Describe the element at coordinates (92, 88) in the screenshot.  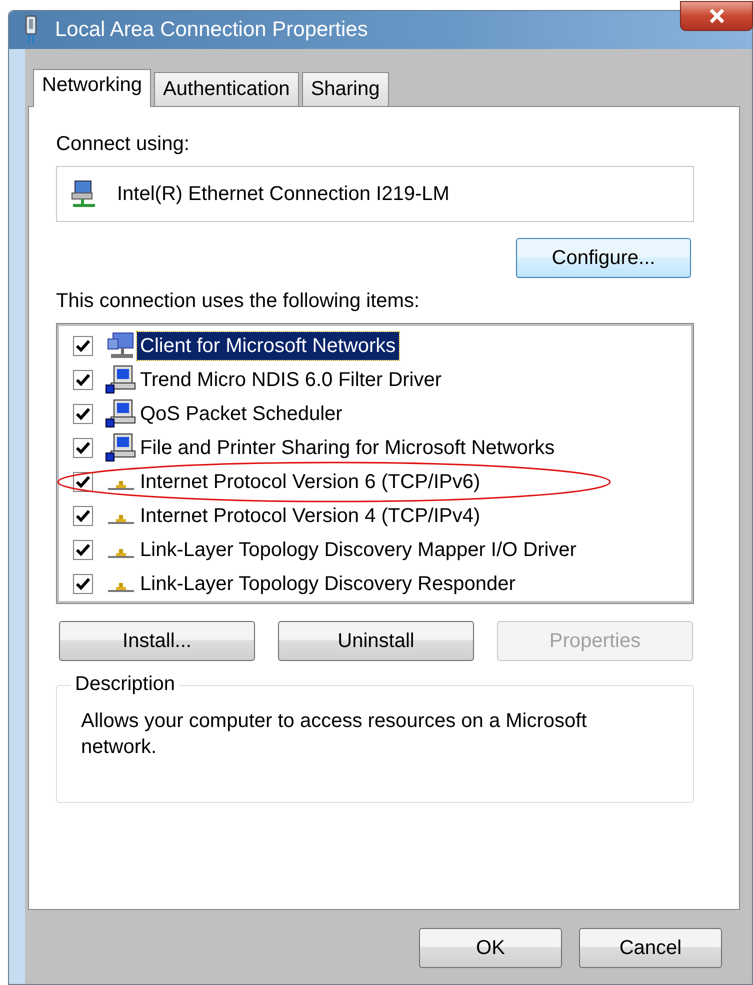
I see `tab: Networking` at that location.